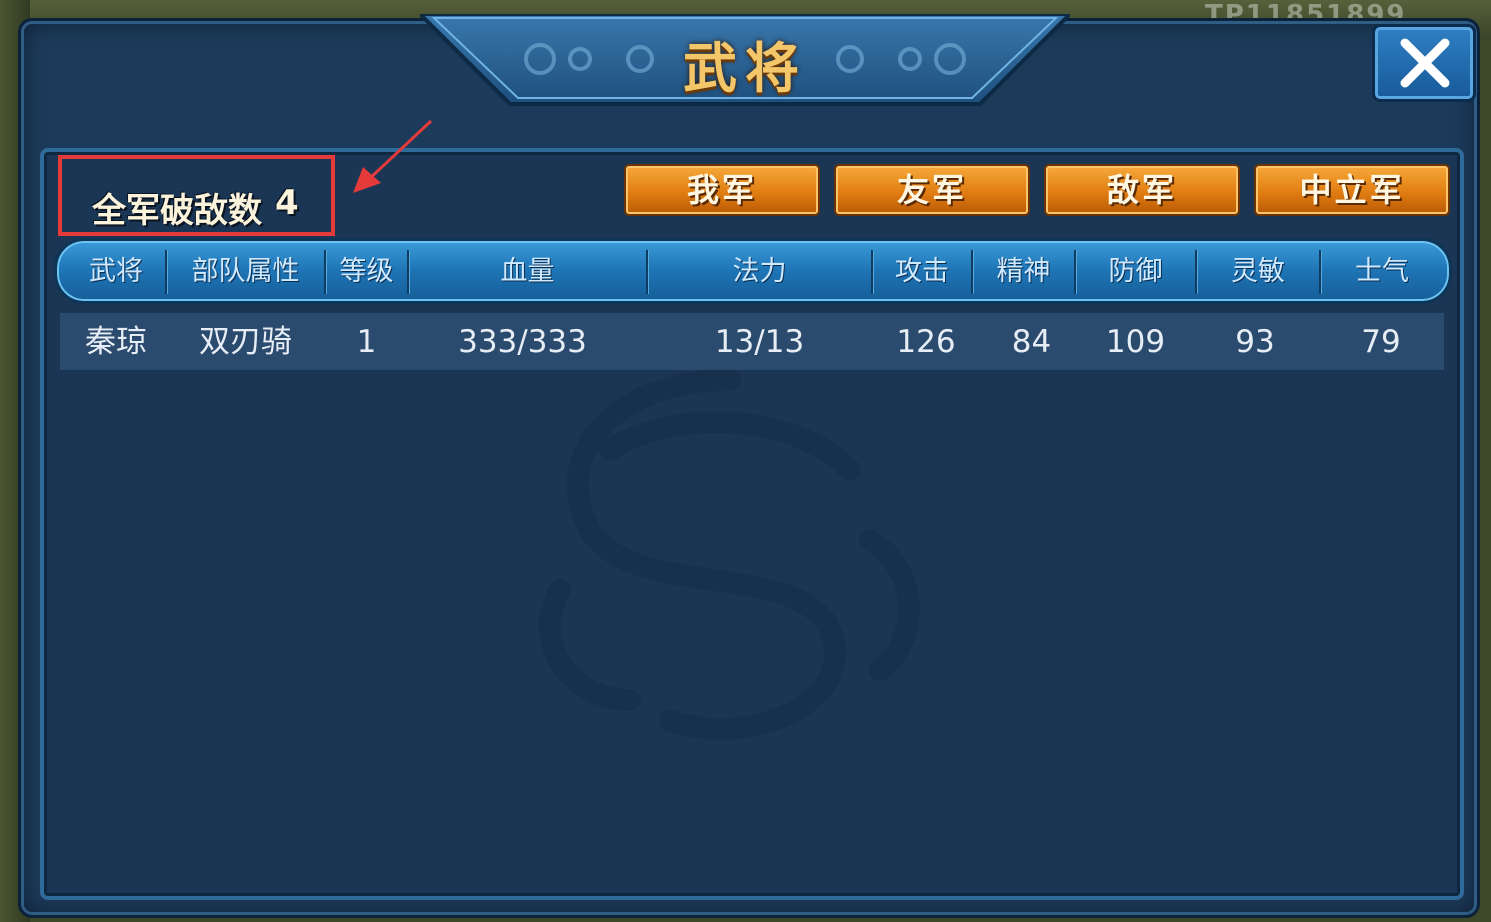 This screenshot has height=922, width=1491. I want to click on tab-our-army: 我军, so click(722, 190).